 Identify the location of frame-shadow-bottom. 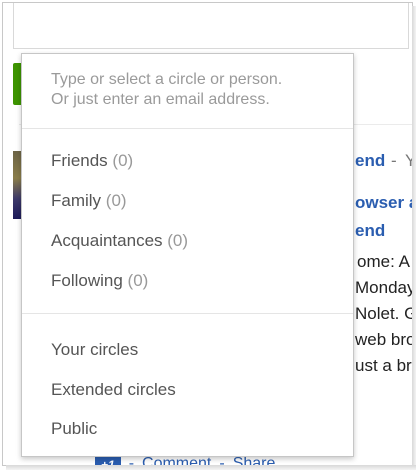
(211, 467).